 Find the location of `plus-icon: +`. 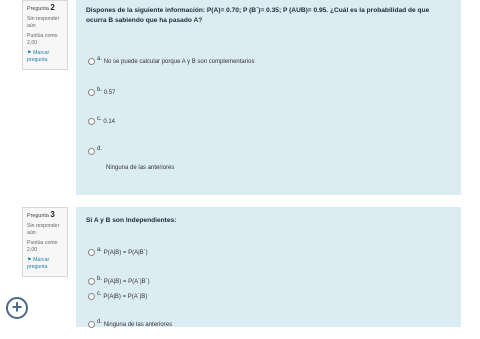

plus-icon: + is located at coordinates (17, 307).